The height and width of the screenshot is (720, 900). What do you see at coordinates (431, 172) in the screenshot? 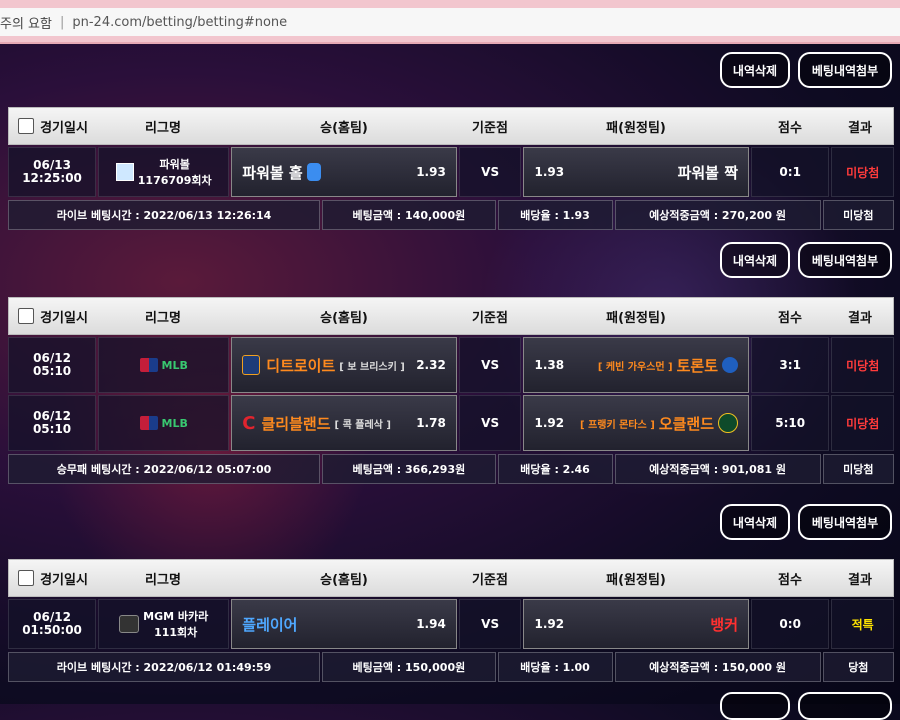
I see `home-odds: 1.93` at bounding box center [431, 172].